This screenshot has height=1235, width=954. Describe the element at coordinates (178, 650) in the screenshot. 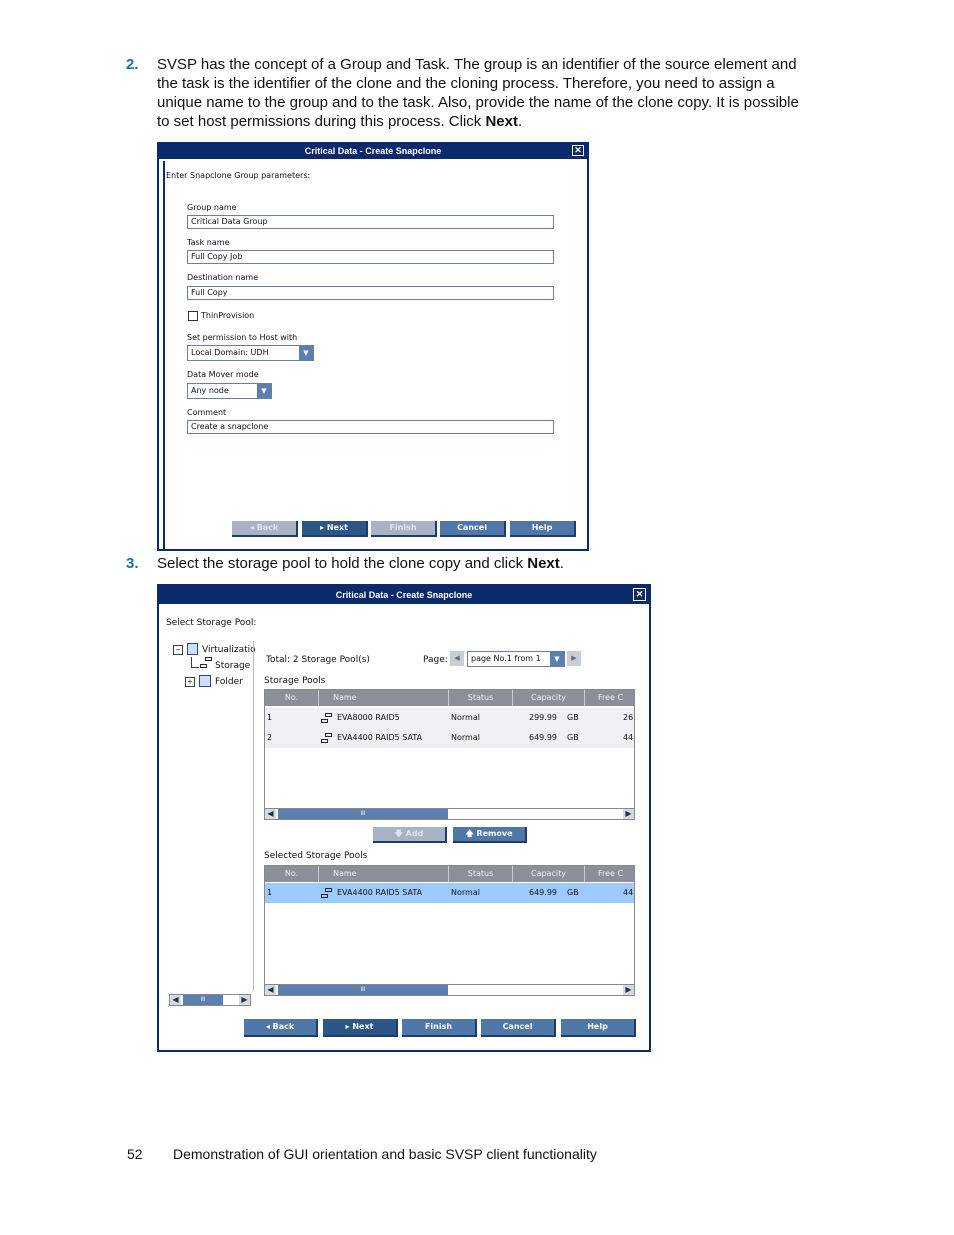

I see `collapse-icon: −` at that location.